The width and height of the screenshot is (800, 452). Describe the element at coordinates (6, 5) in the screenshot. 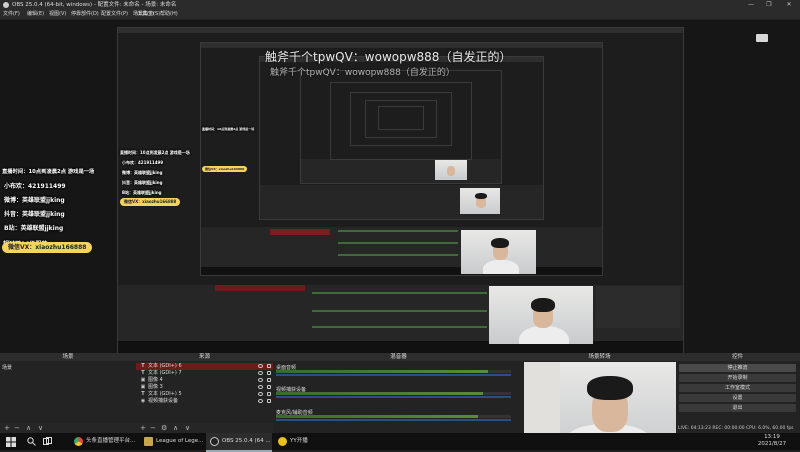

I see `obs-app-icon` at that location.